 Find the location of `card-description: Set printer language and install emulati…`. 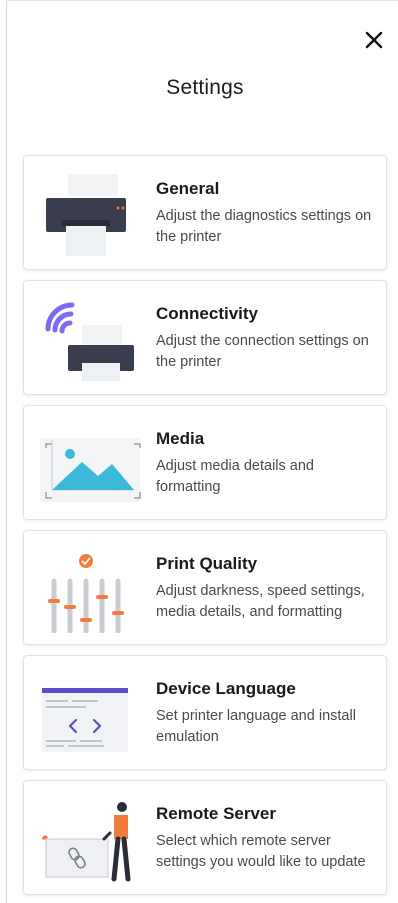

card-description: Set printer language and install emulati… is located at coordinates (256, 726).